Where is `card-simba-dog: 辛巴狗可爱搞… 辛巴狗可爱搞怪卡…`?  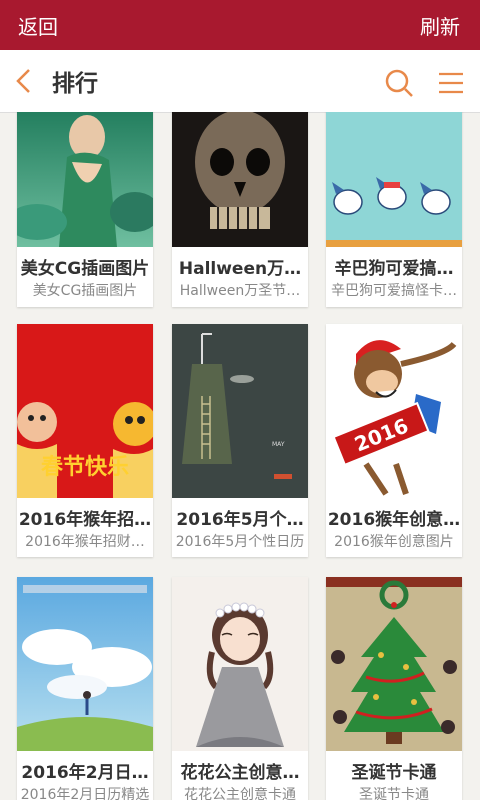
card-simba-dog: 辛巴狗可爱搞… 辛巴狗可爱搞怪卡… is located at coordinates (394, 209).